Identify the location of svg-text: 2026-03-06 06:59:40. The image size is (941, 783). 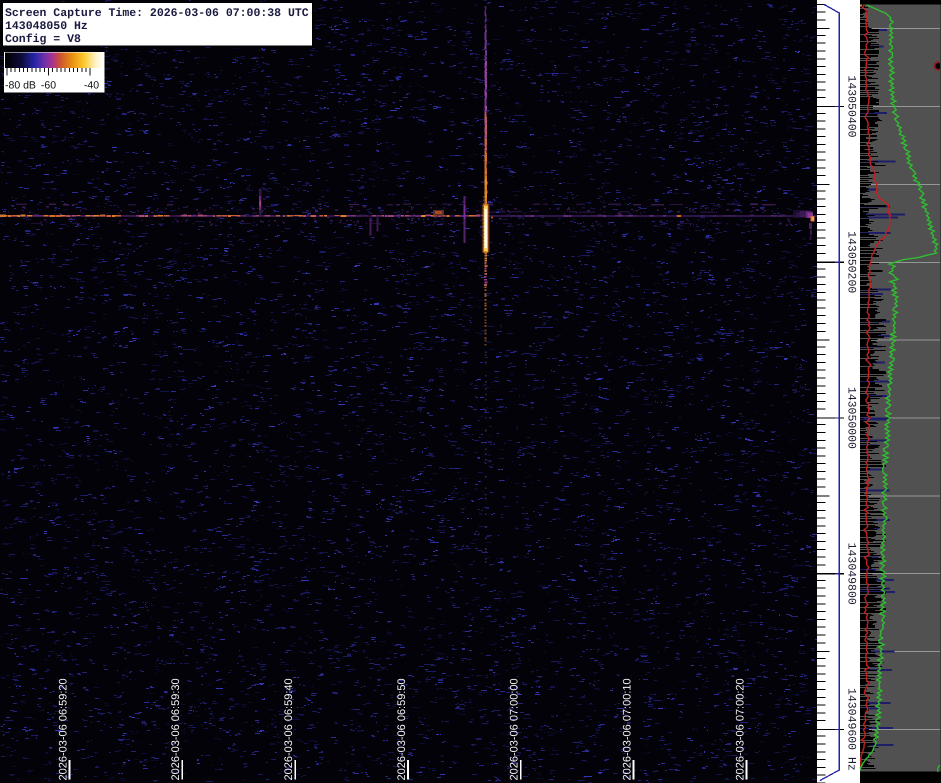
(289, 729).